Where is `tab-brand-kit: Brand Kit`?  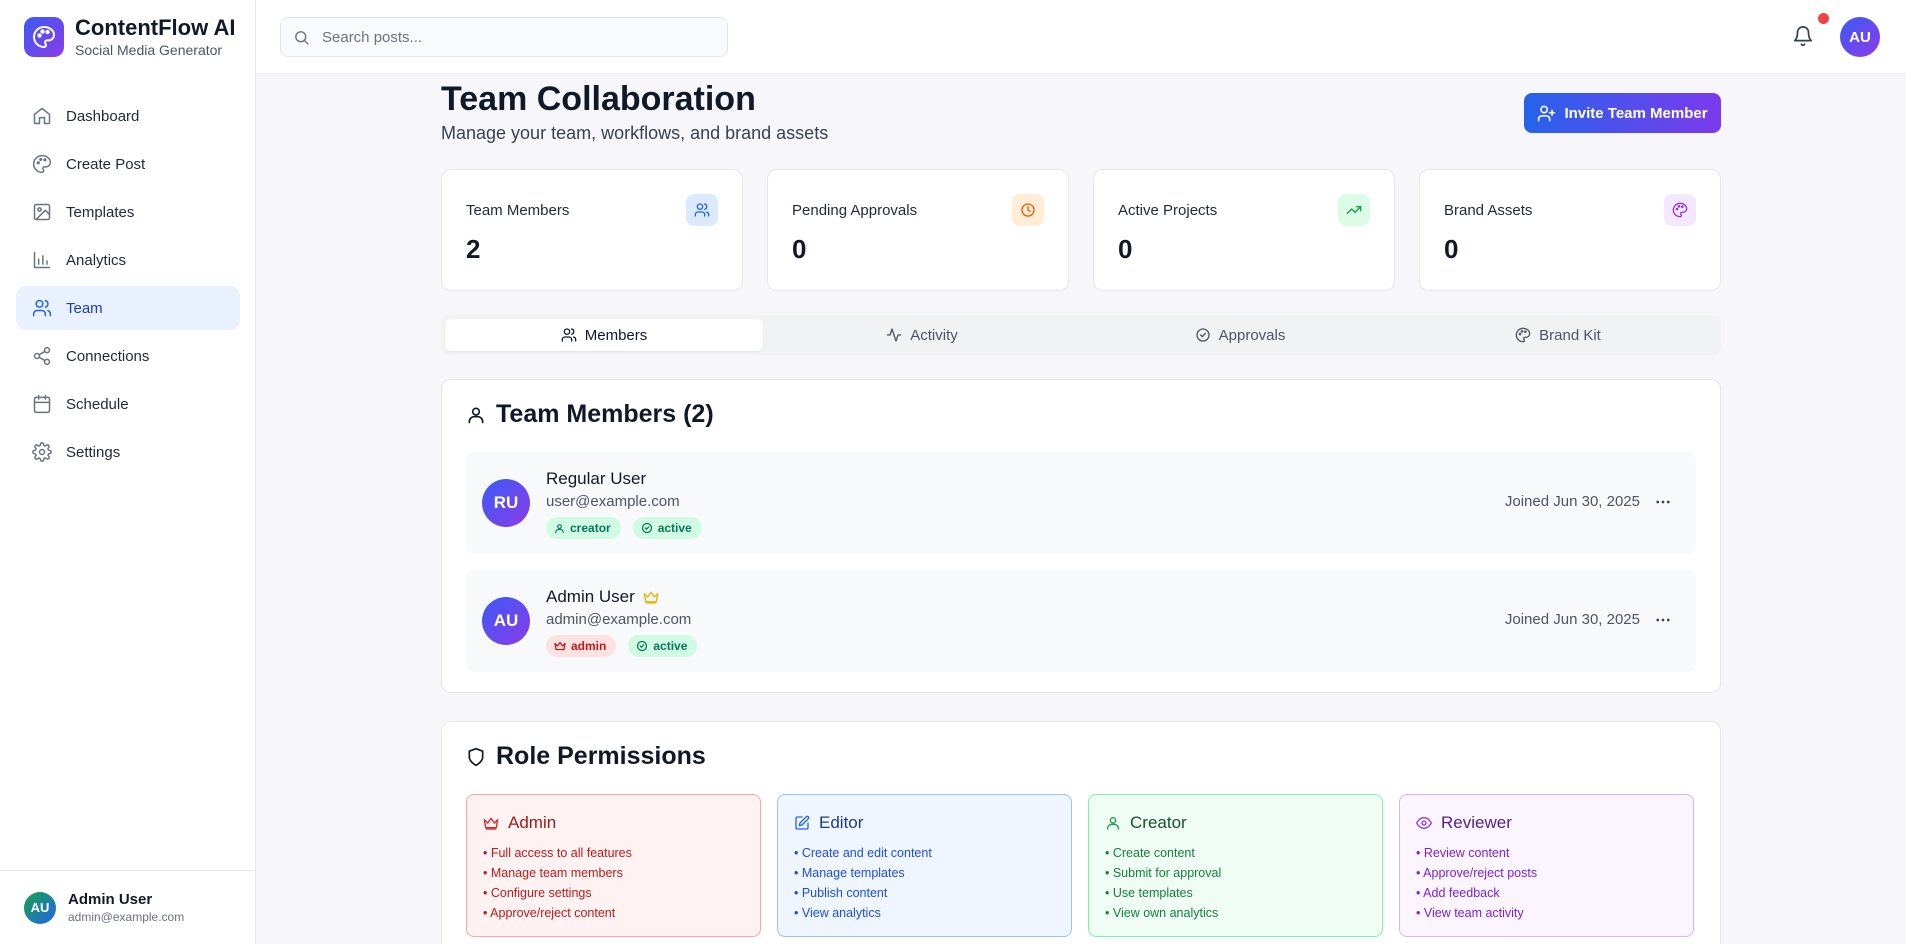
tab-brand-kit: Brand Kit is located at coordinates (1558, 335).